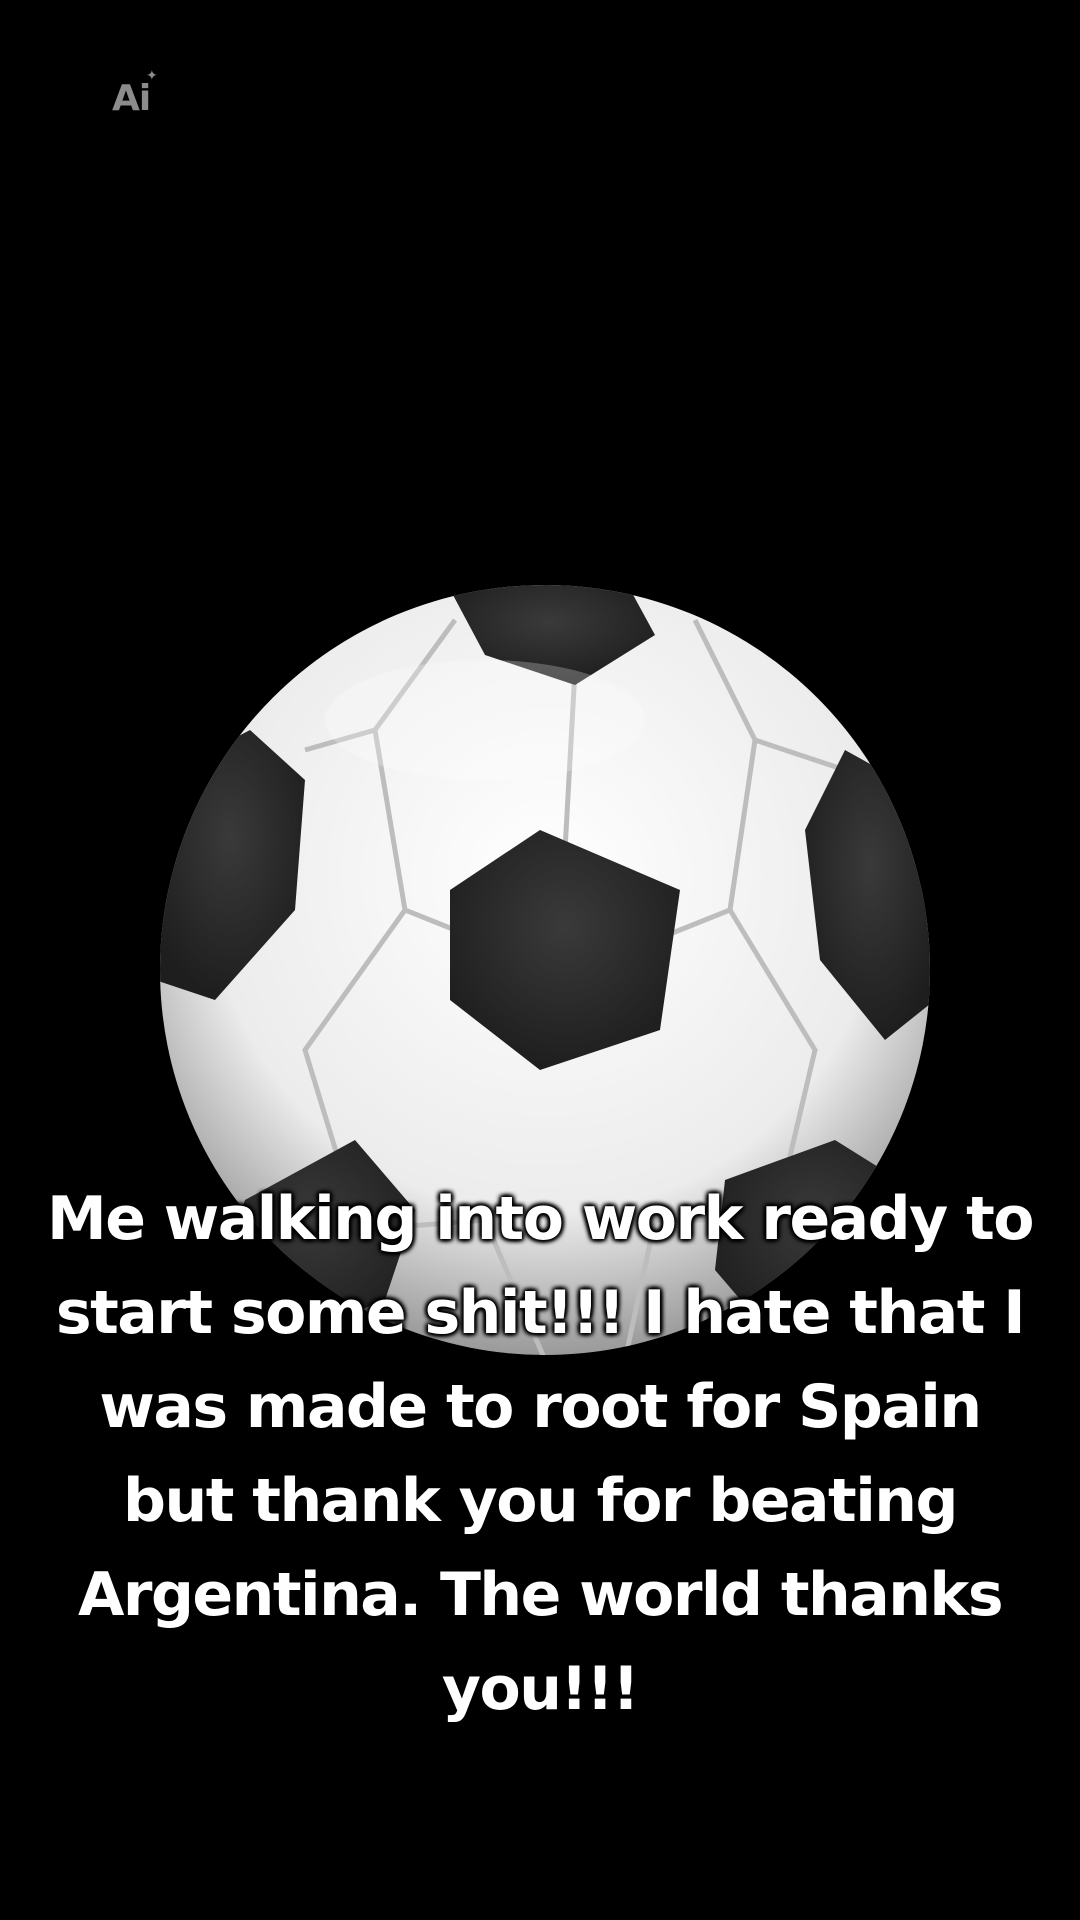 The height and width of the screenshot is (1920, 1080). Describe the element at coordinates (131, 98) in the screenshot. I see `ai-badge-label: Ai` at that location.